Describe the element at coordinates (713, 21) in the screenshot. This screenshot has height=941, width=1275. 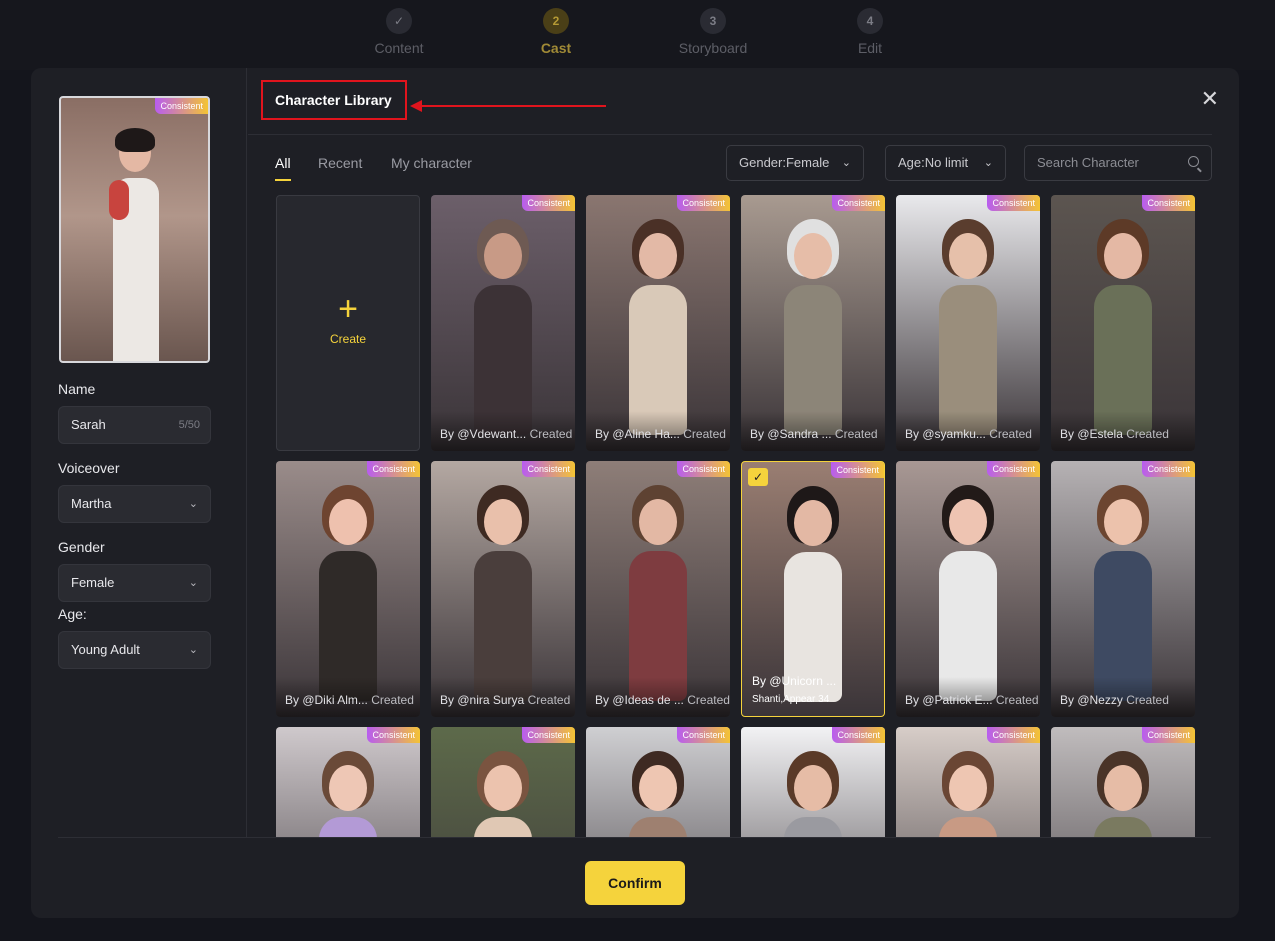
I see `step-number: 3` at that location.